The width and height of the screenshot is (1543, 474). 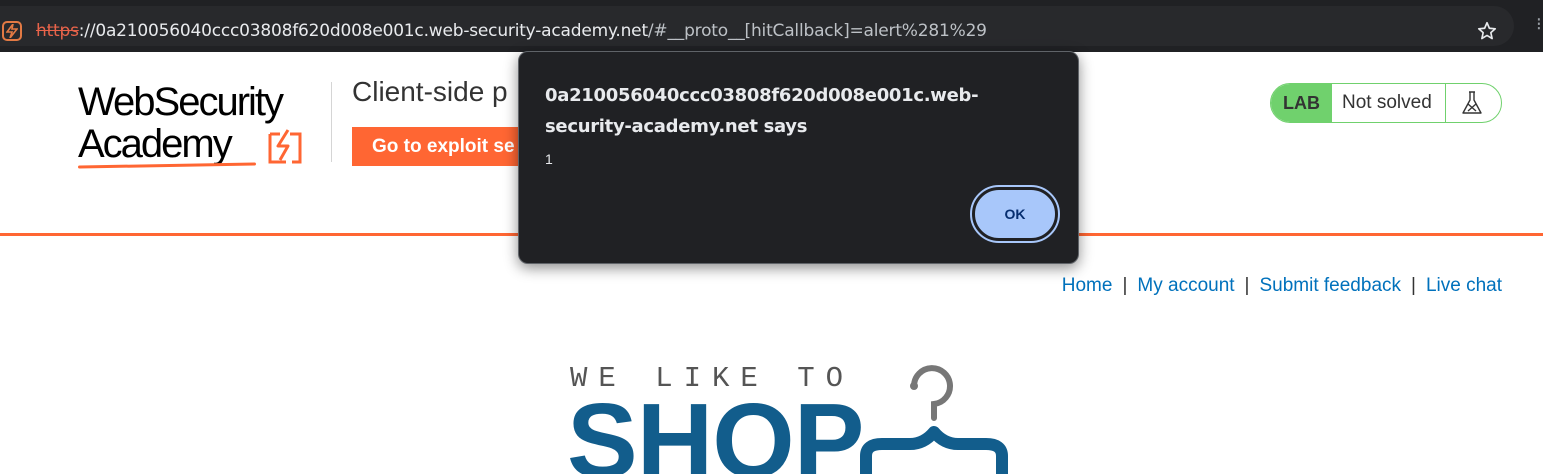 What do you see at coordinates (57, 31) in the screenshot?
I see `url-scheme: https` at bounding box center [57, 31].